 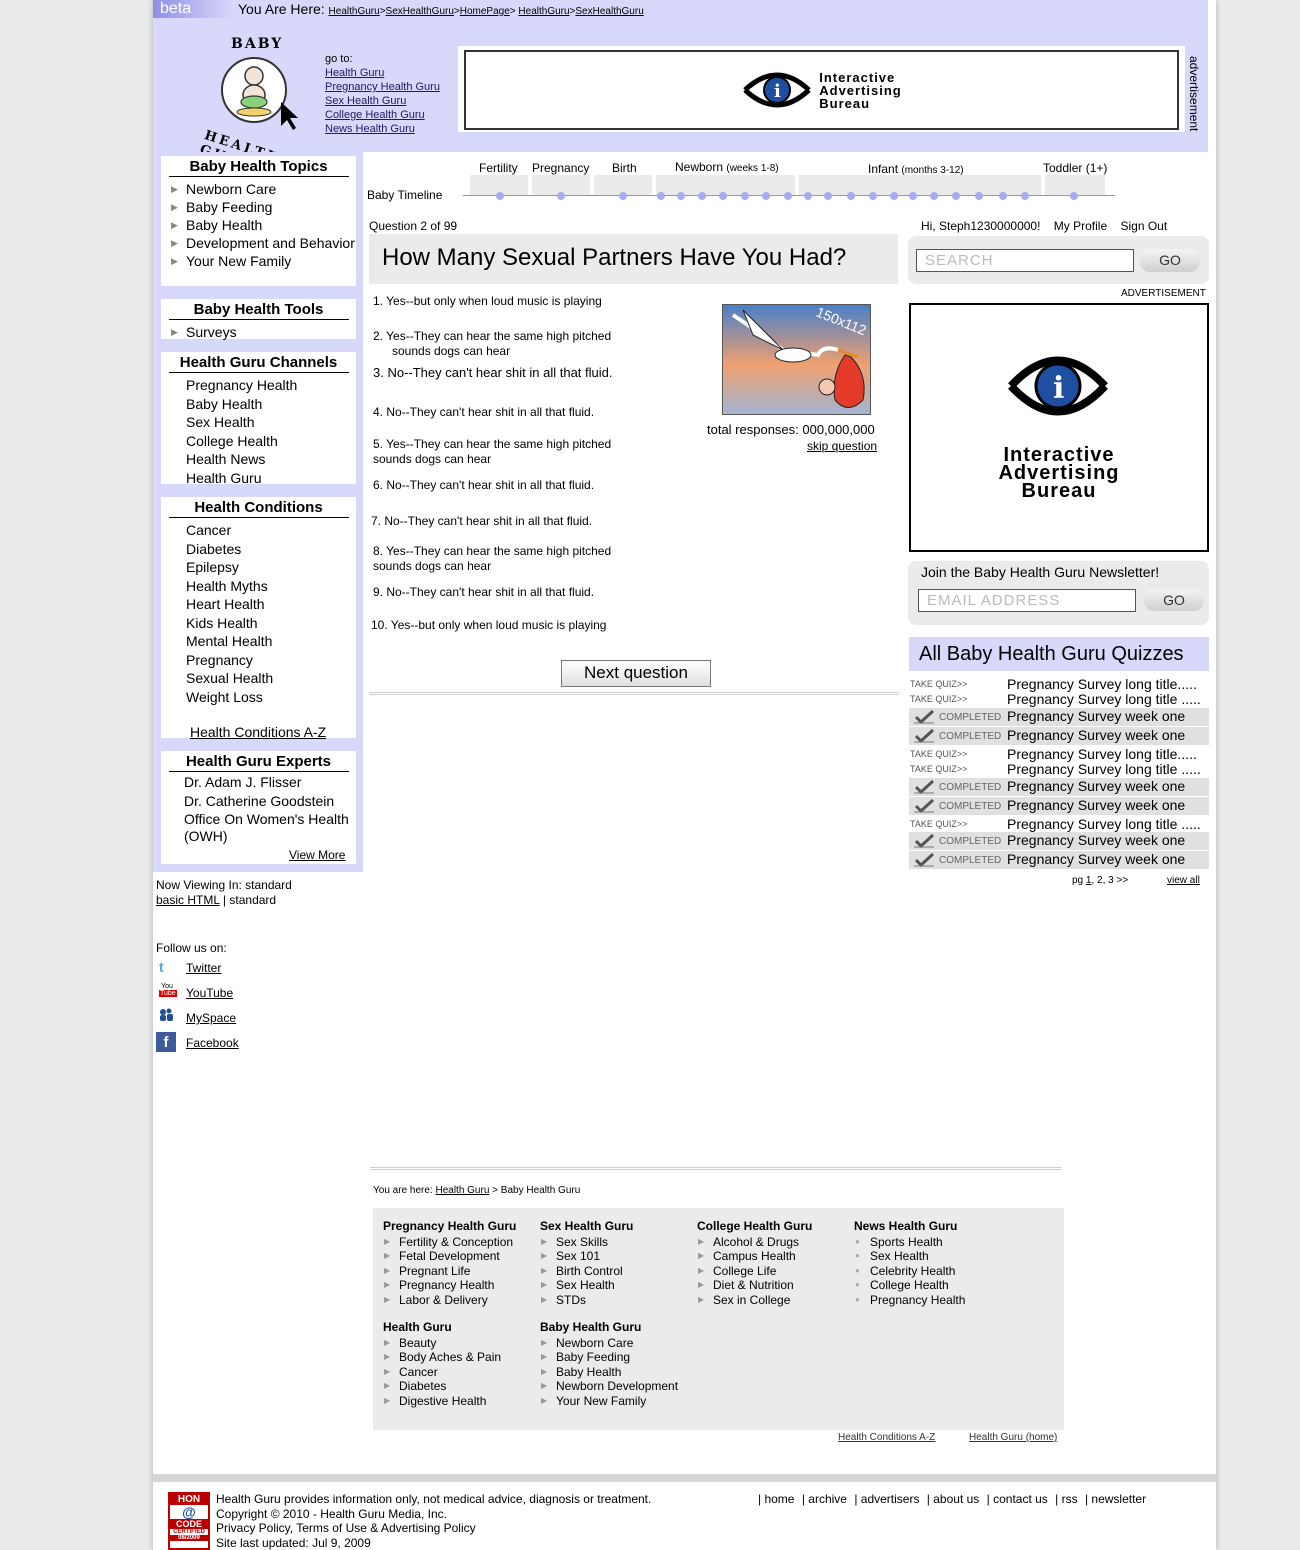 I want to click on condition-item: Health Myths, so click(x=271, y=586).